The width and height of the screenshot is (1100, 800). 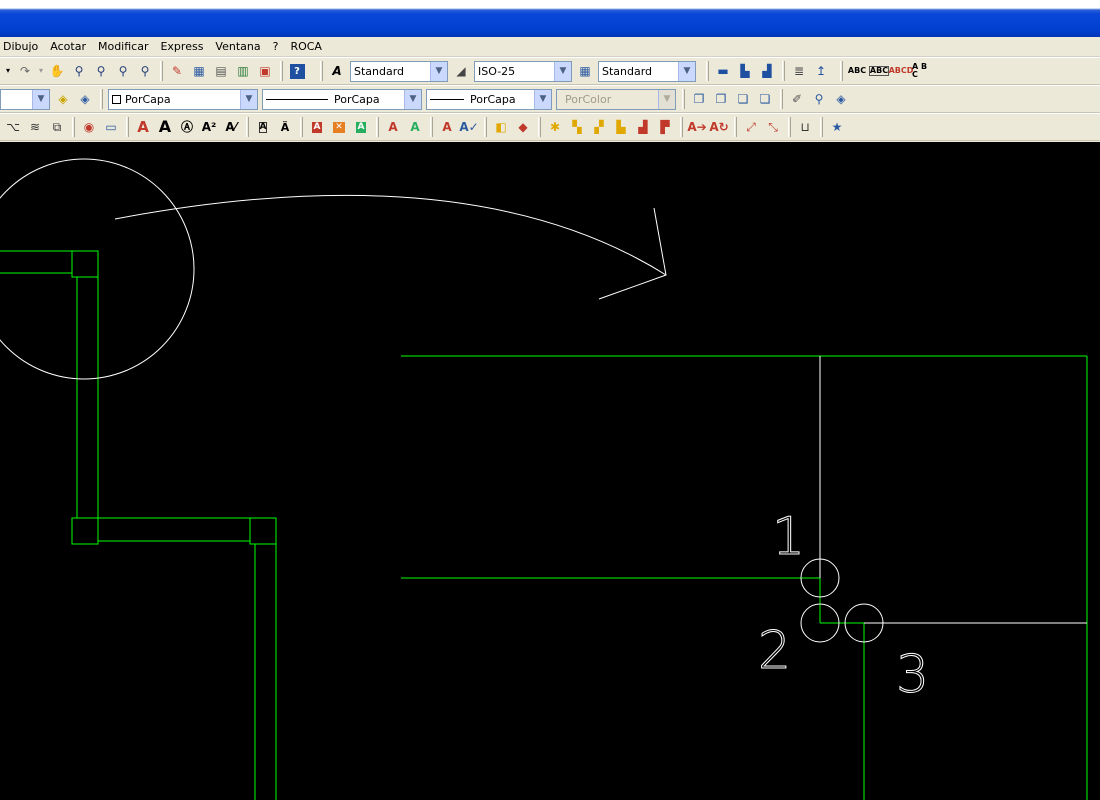 What do you see at coordinates (57, 71) in the screenshot?
I see `pan-icon: ✋` at bounding box center [57, 71].